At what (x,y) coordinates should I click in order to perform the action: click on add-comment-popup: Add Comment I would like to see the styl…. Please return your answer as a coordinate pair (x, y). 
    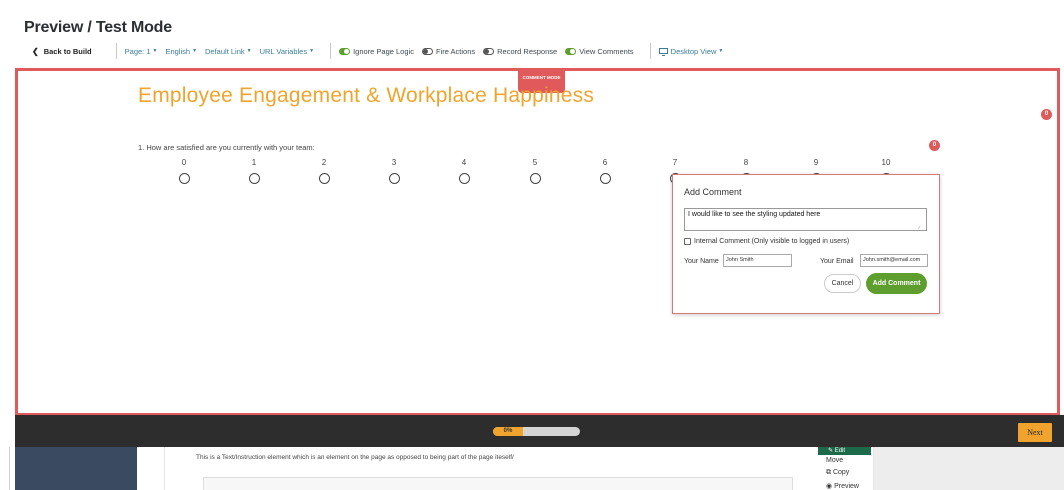
    Looking at the image, I should click on (806, 244).